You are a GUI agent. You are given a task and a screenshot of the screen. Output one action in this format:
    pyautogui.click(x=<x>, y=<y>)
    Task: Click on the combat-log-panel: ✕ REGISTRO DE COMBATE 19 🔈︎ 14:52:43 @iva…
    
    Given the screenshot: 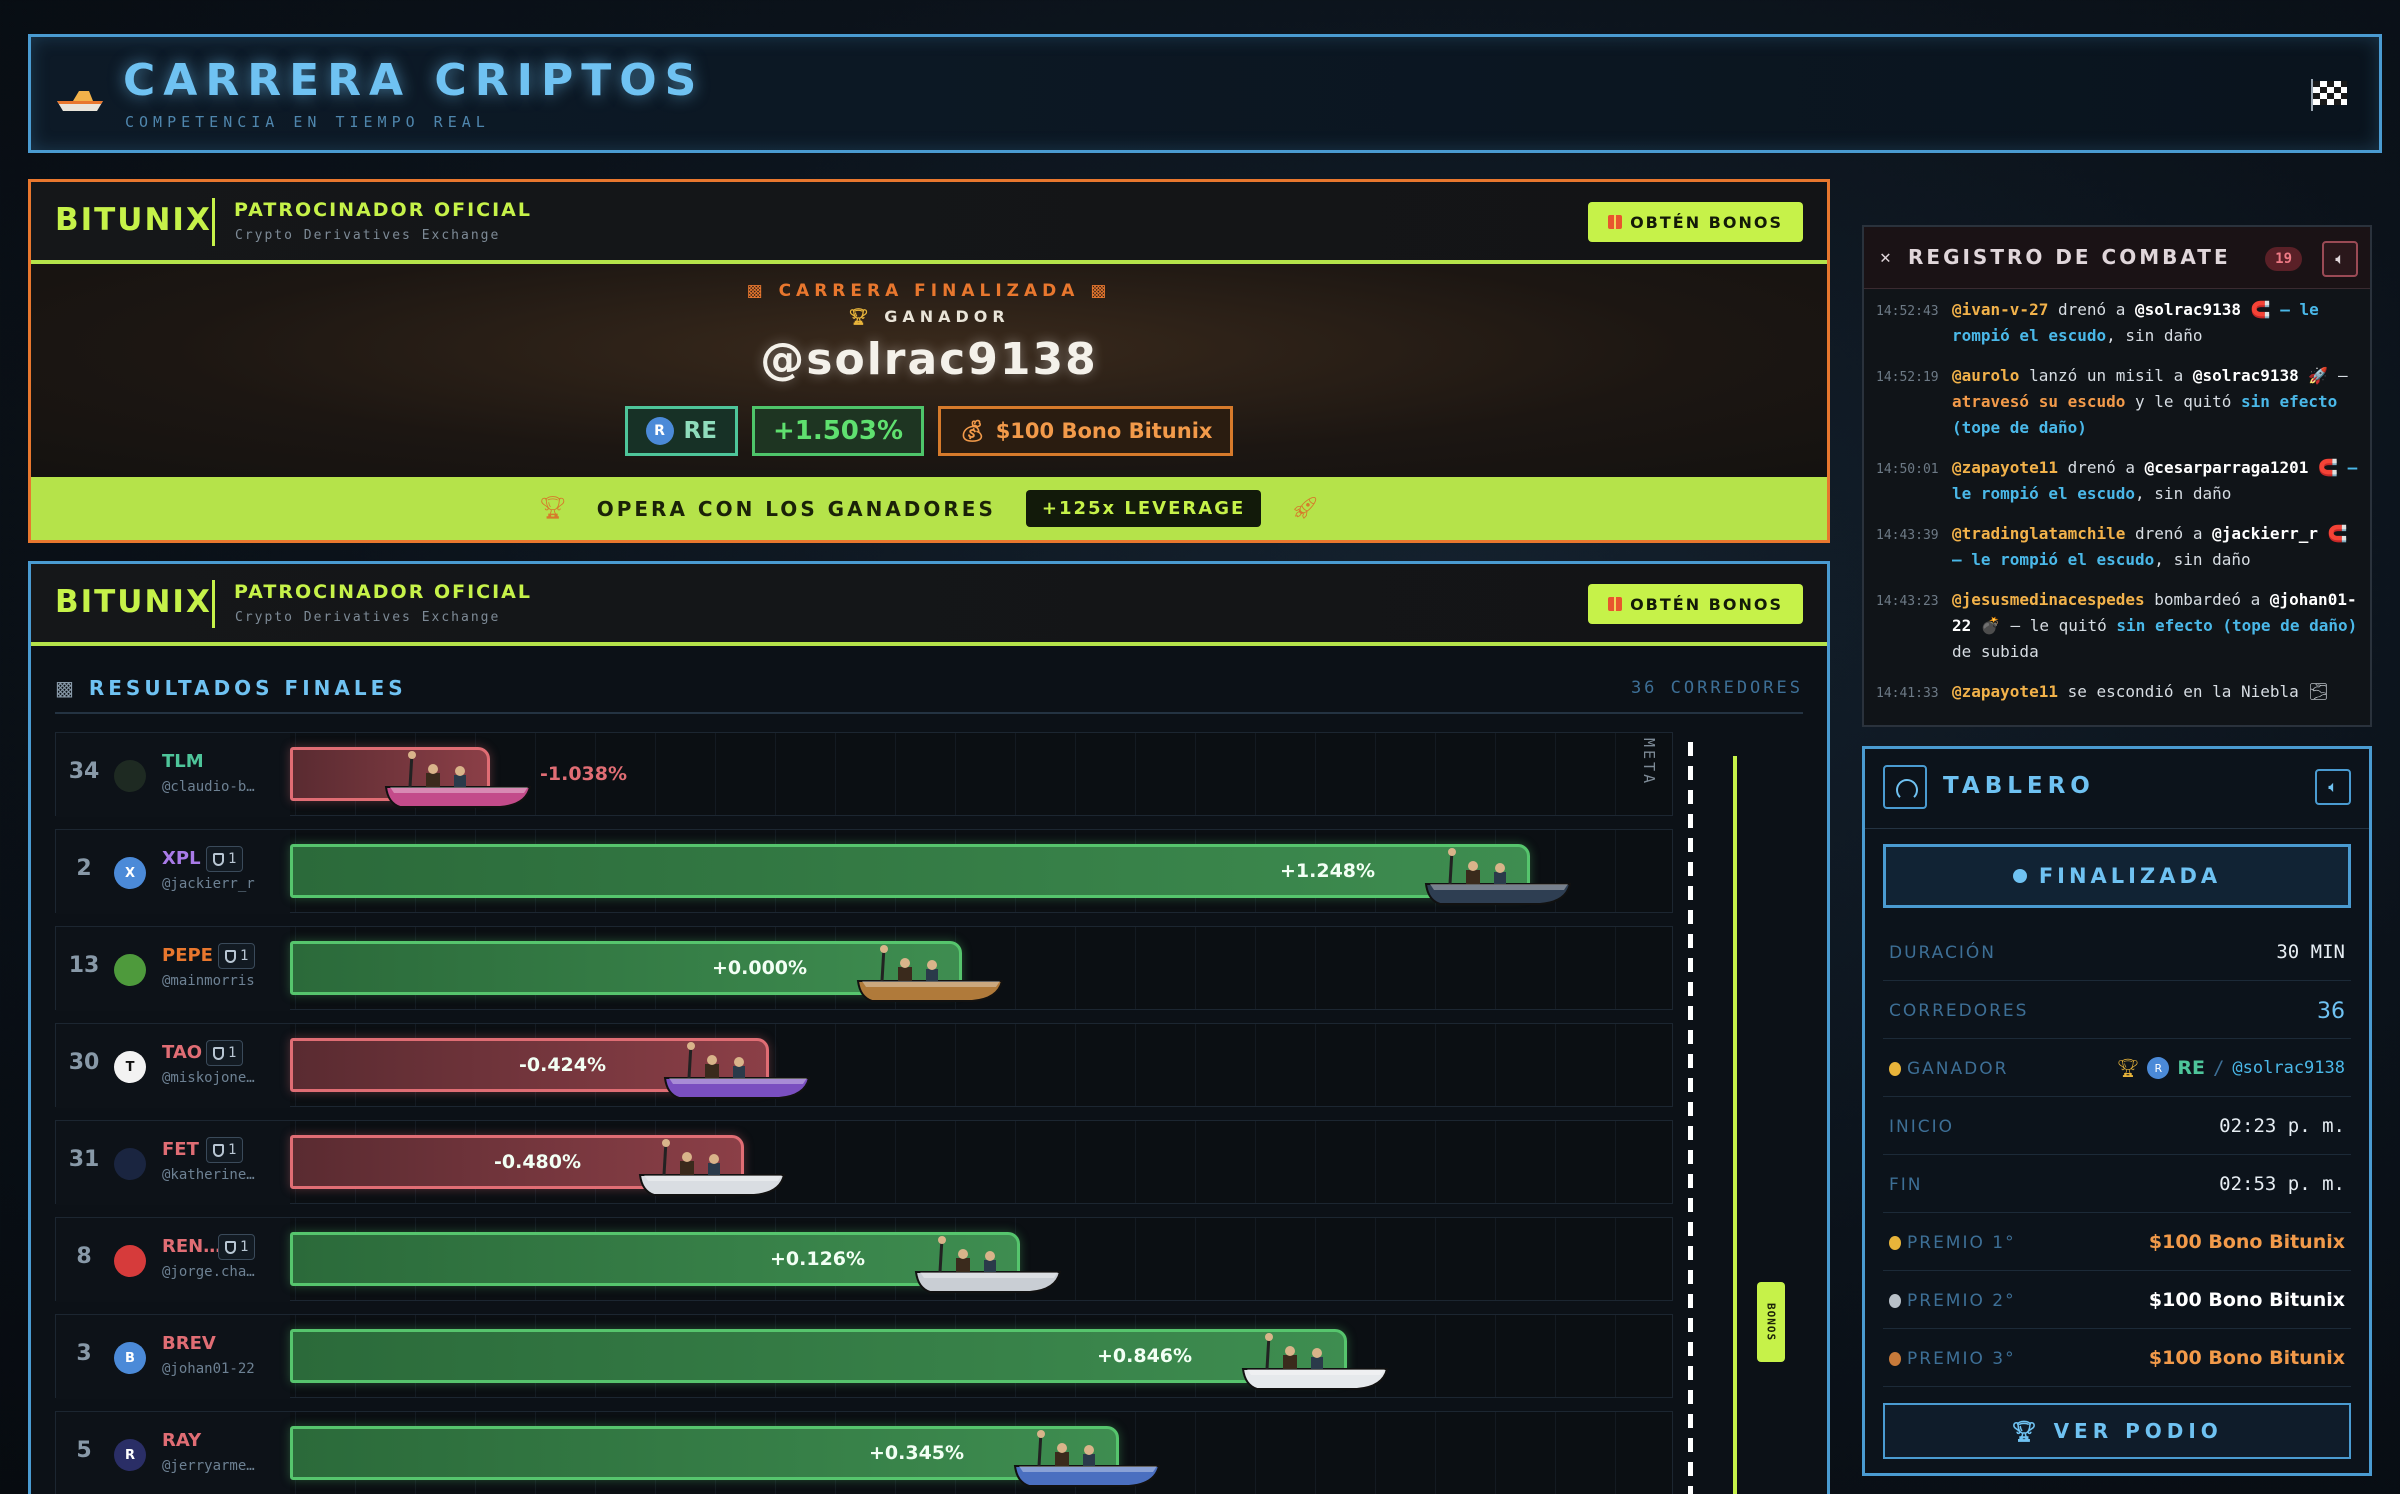 What is the action you would take?
    pyautogui.click(x=2117, y=476)
    